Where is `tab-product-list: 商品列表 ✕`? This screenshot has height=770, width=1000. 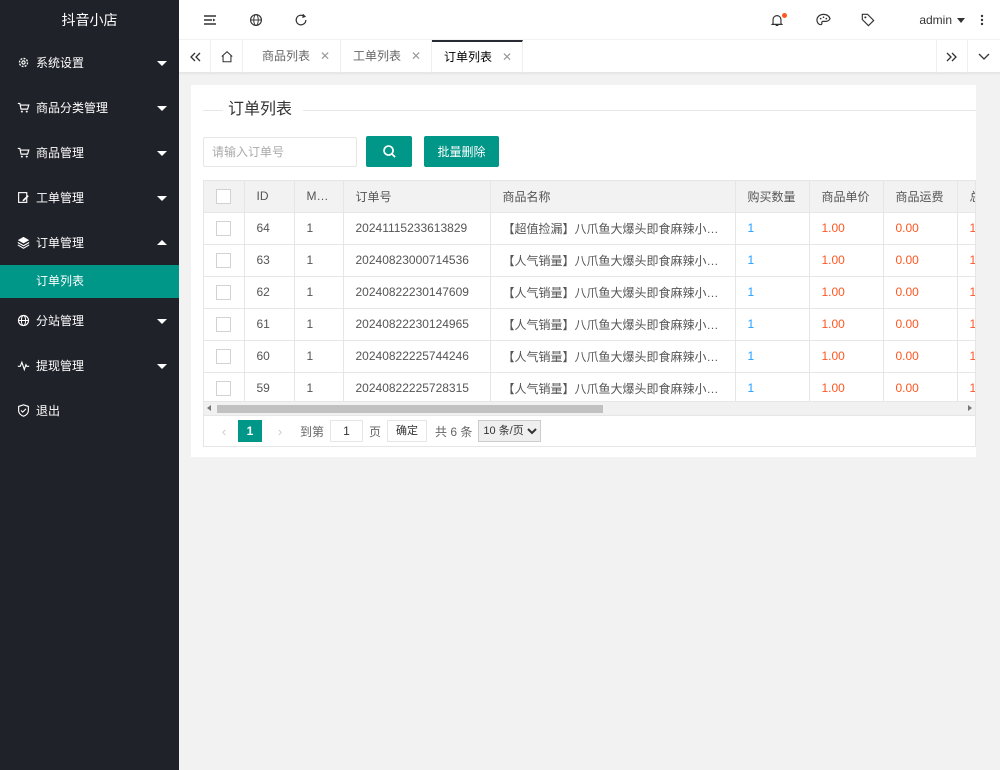
tab-product-list: 商品列表 ✕ is located at coordinates (295, 56).